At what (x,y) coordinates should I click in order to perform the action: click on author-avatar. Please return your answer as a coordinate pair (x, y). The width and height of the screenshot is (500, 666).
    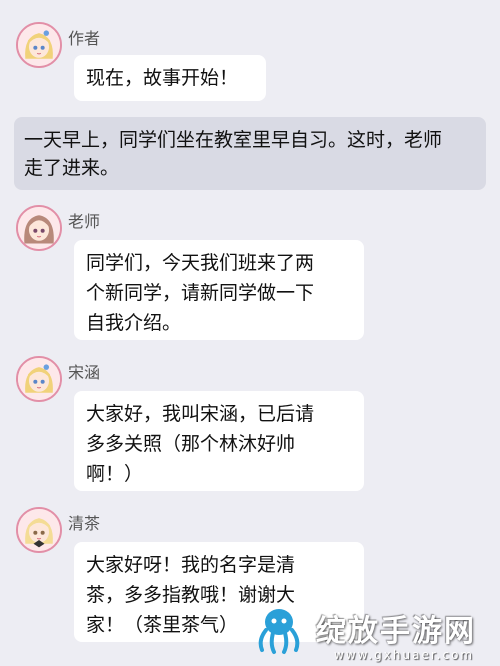
    Looking at the image, I should click on (39, 45).